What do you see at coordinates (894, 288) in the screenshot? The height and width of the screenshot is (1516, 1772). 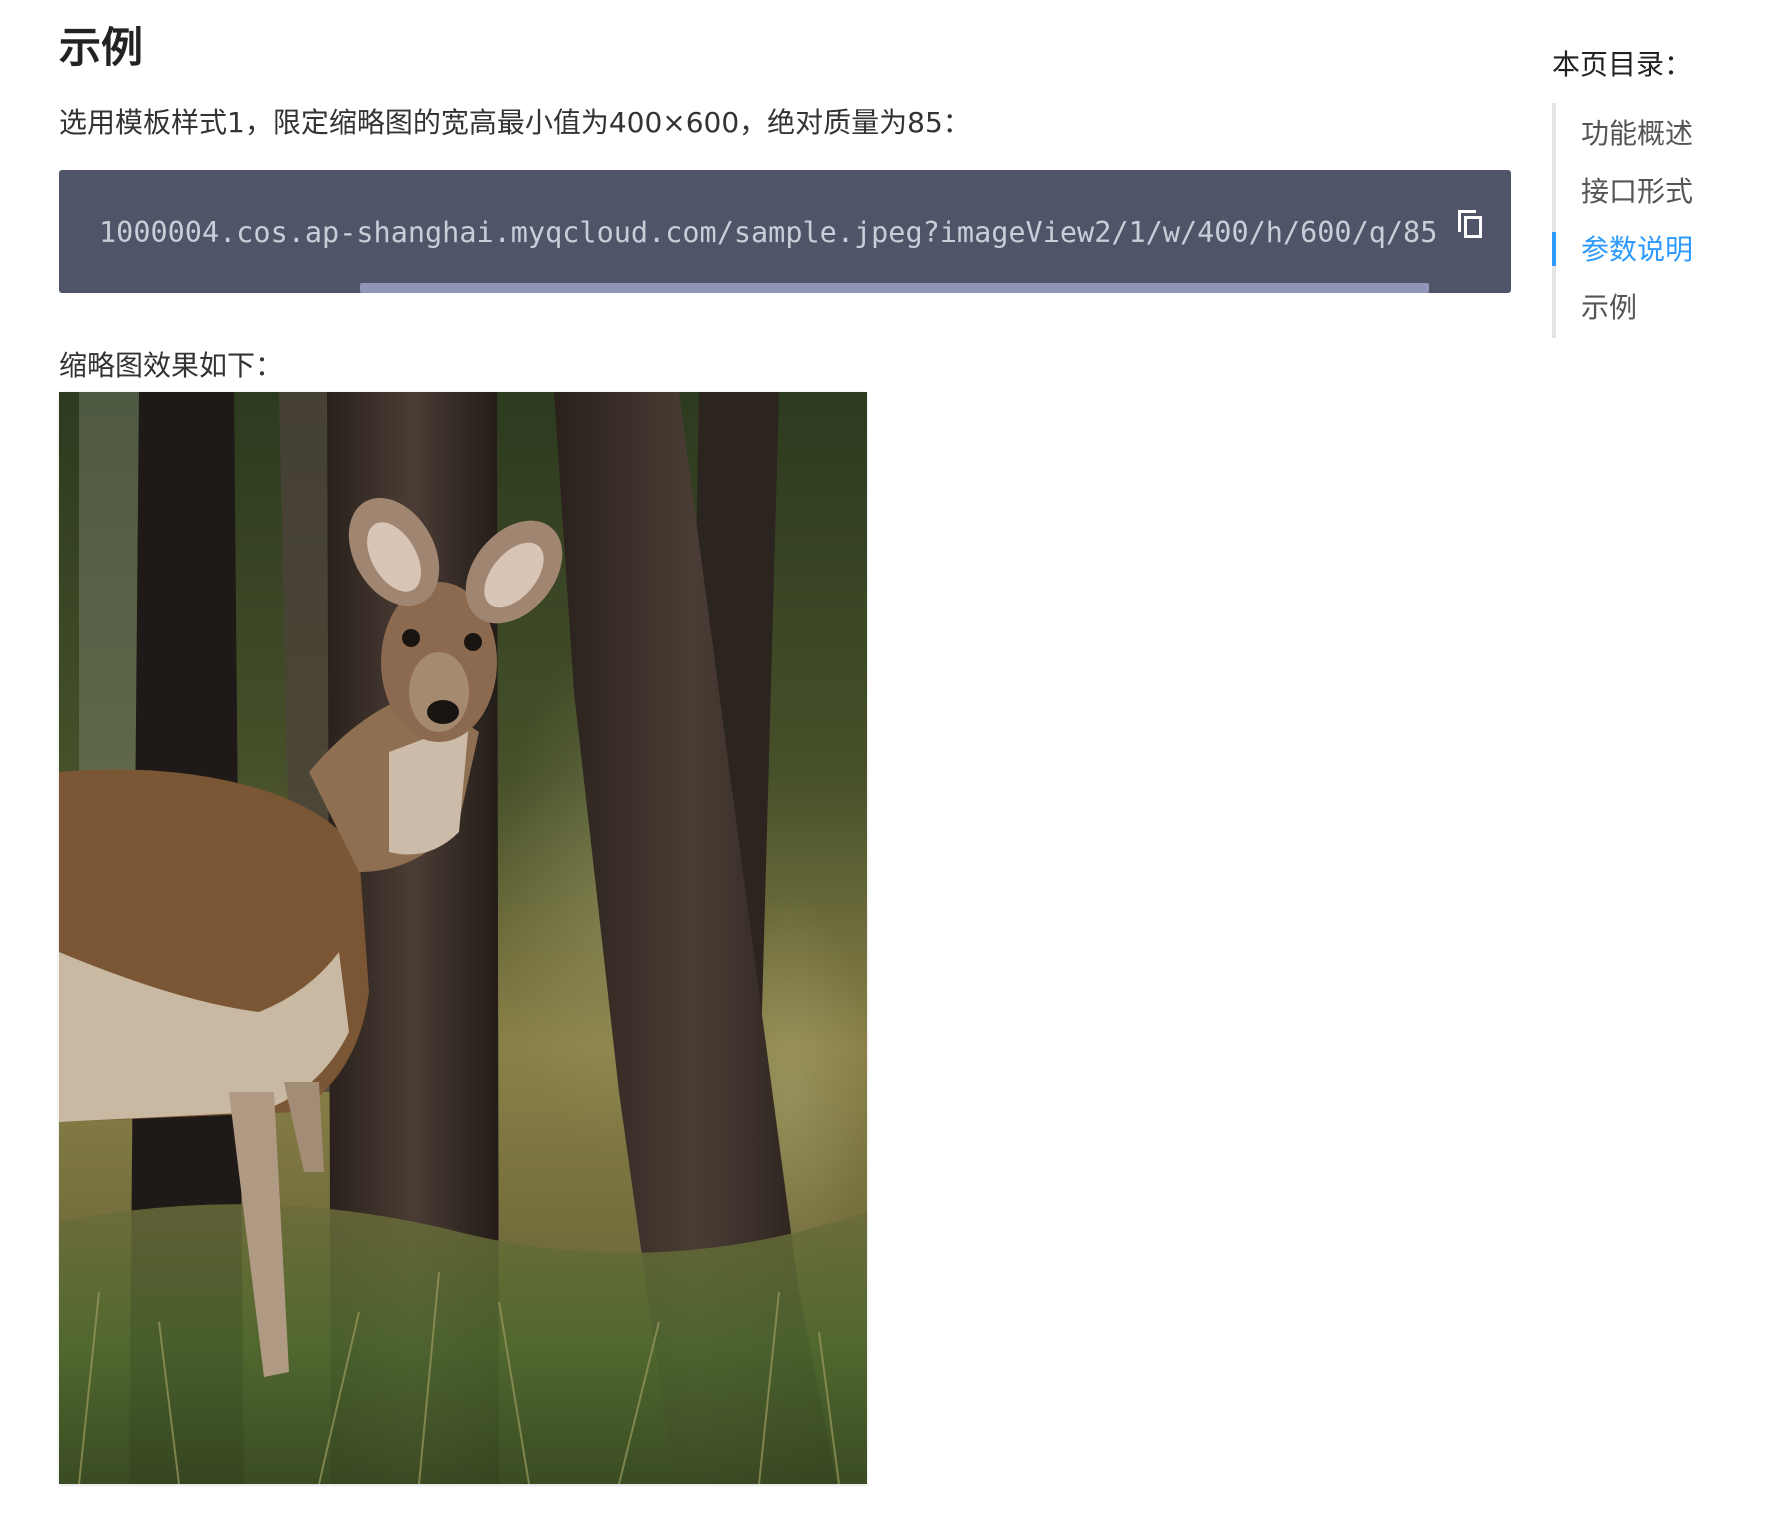 I see `scrollbar-thumb` at bounding box center [894, 288].